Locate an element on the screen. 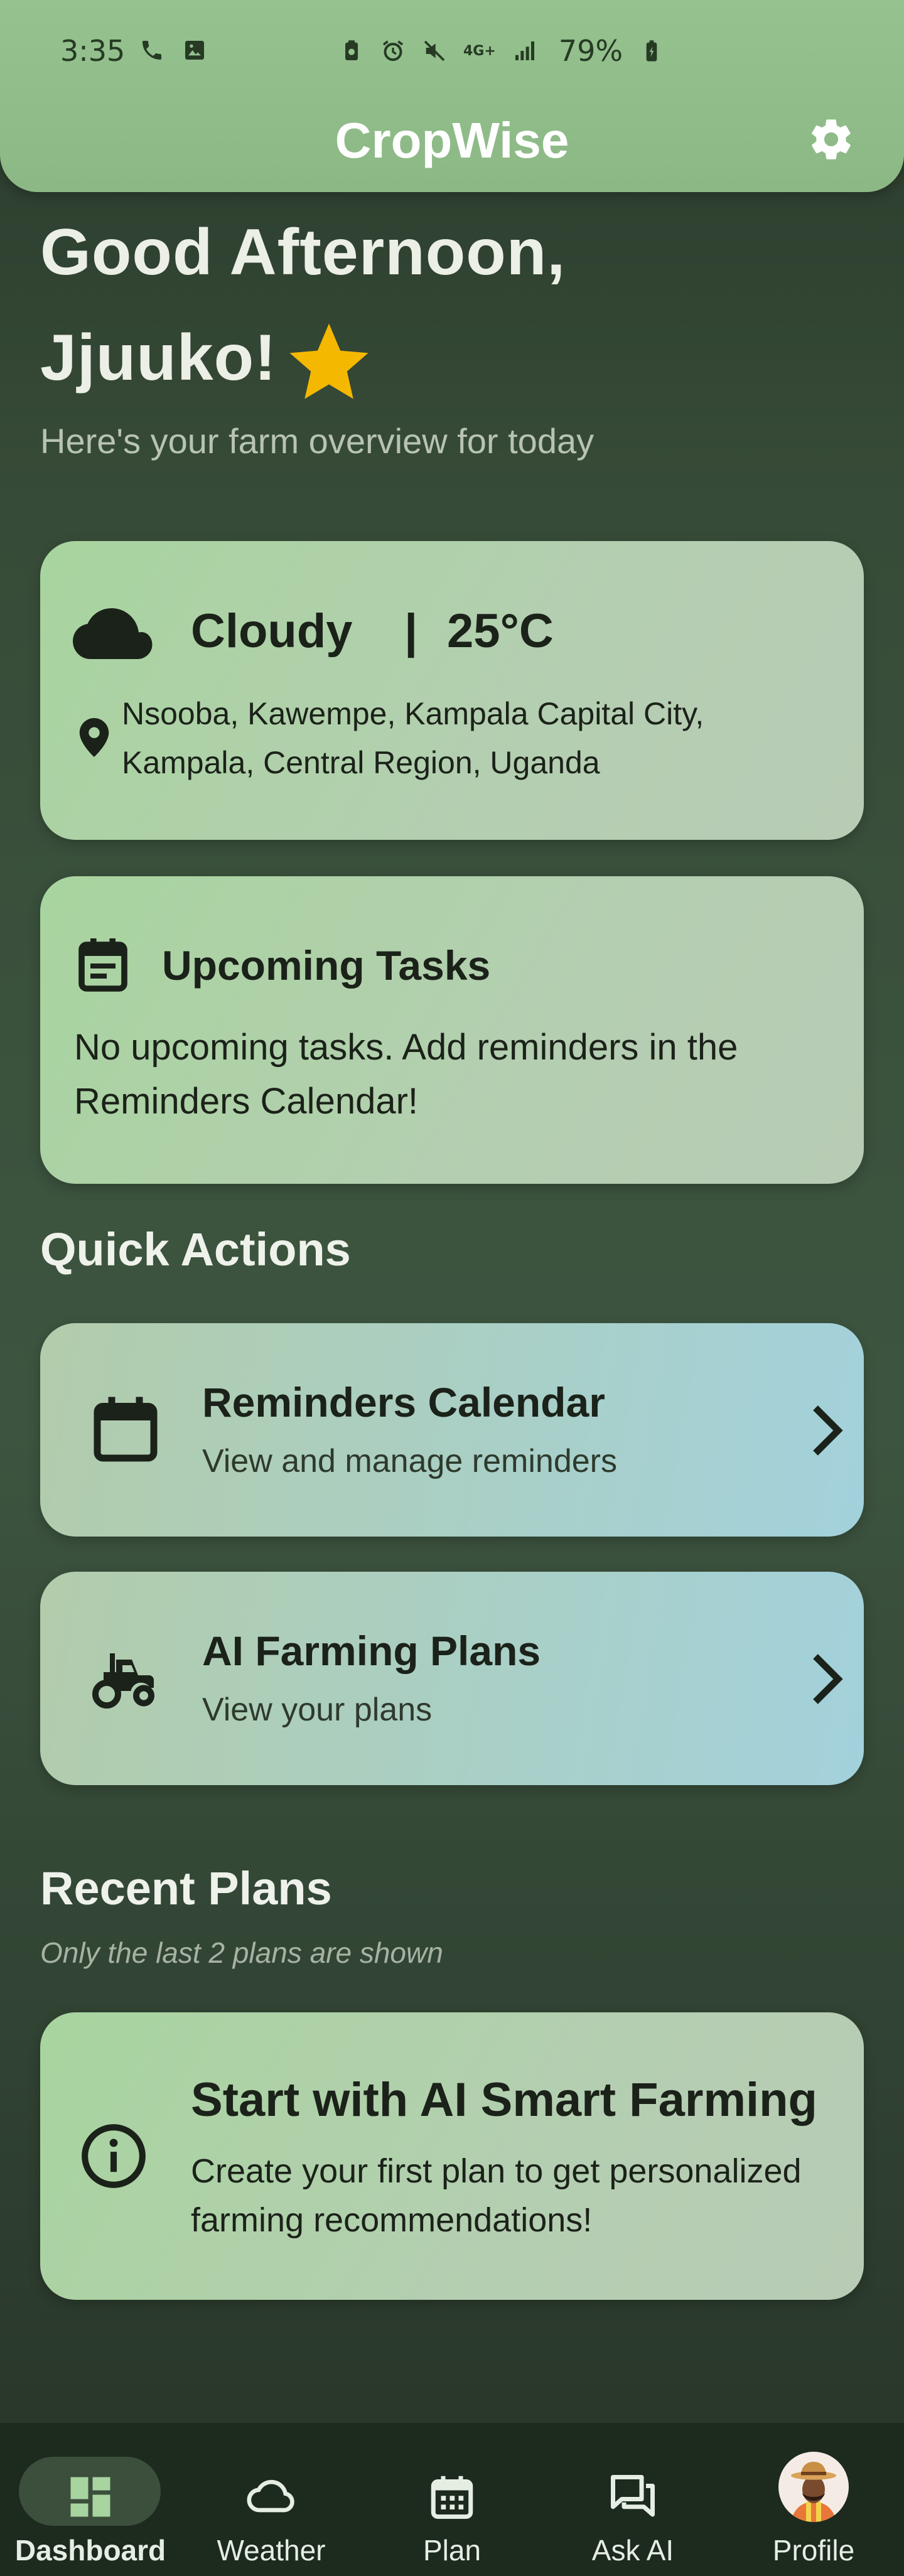 The image size is (904, 2576). nav-plan-label: Plan is located at coordinates (452, 2550).